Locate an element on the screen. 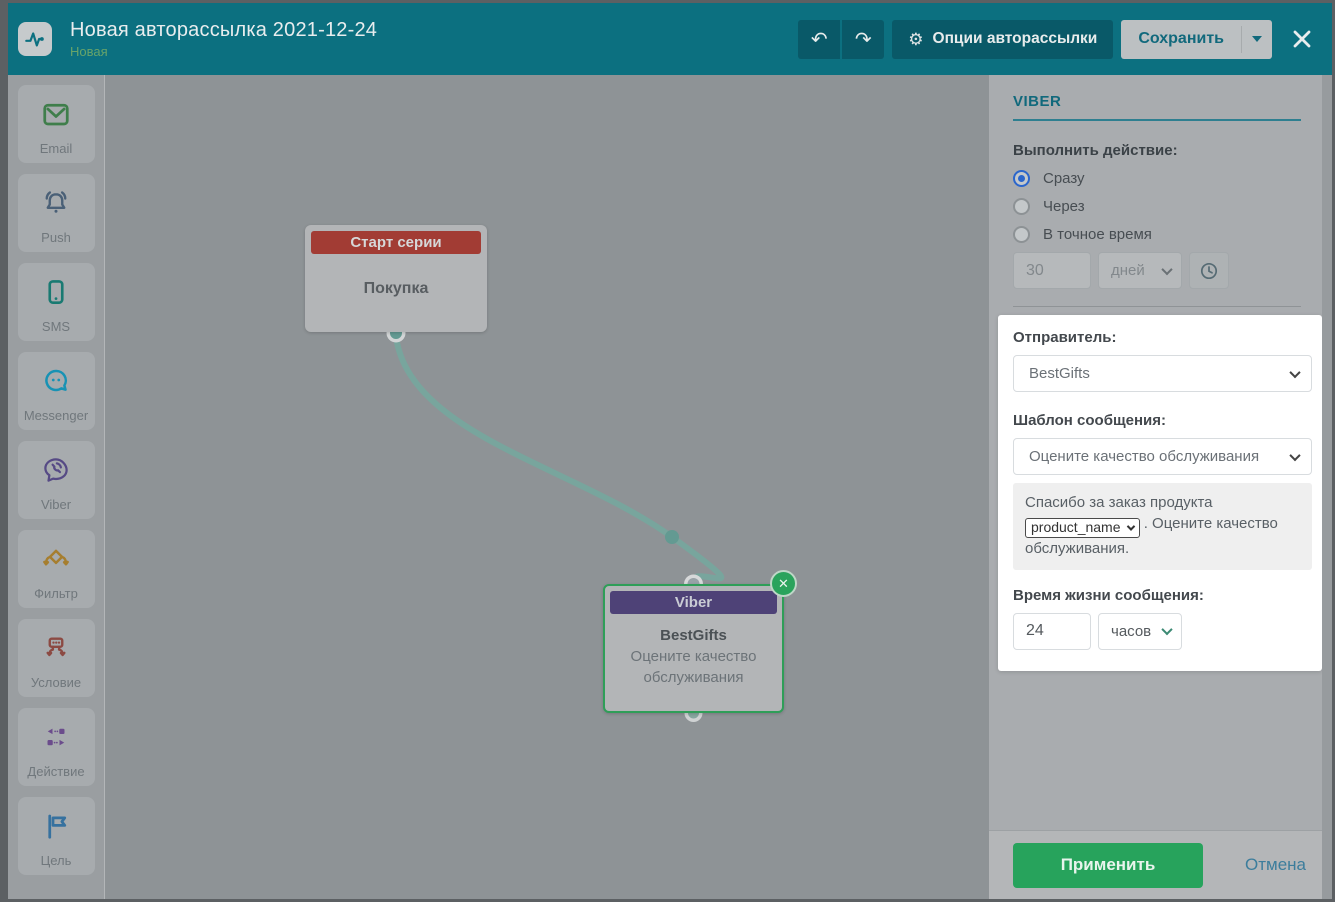 Image resolution: width=1335 pixels, height=902 pixels. clock-icon is located at coordinates (1209, 270).